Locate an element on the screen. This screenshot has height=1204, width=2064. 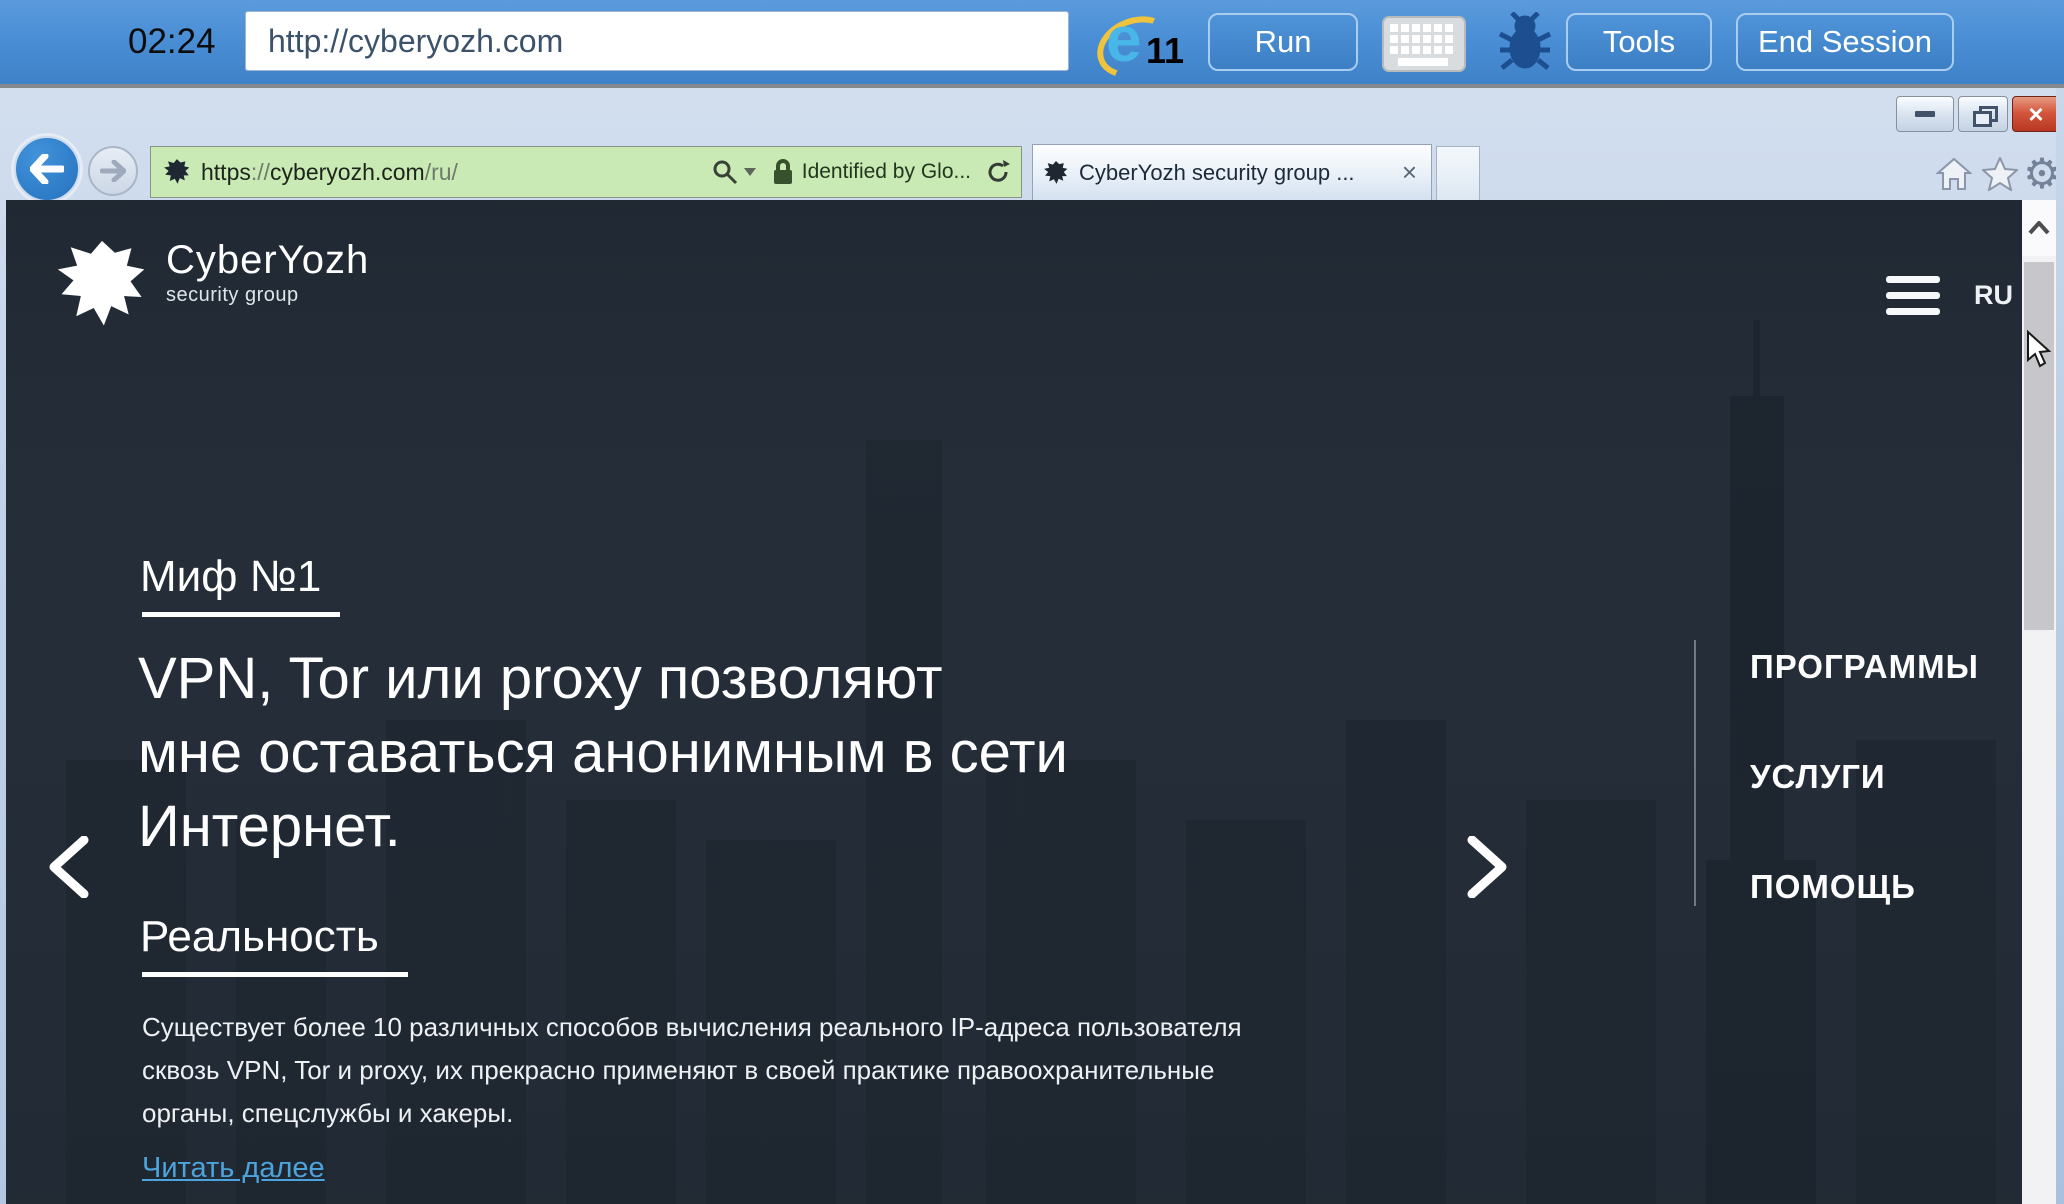
kicker-underline is located at coordinates (241, 614).